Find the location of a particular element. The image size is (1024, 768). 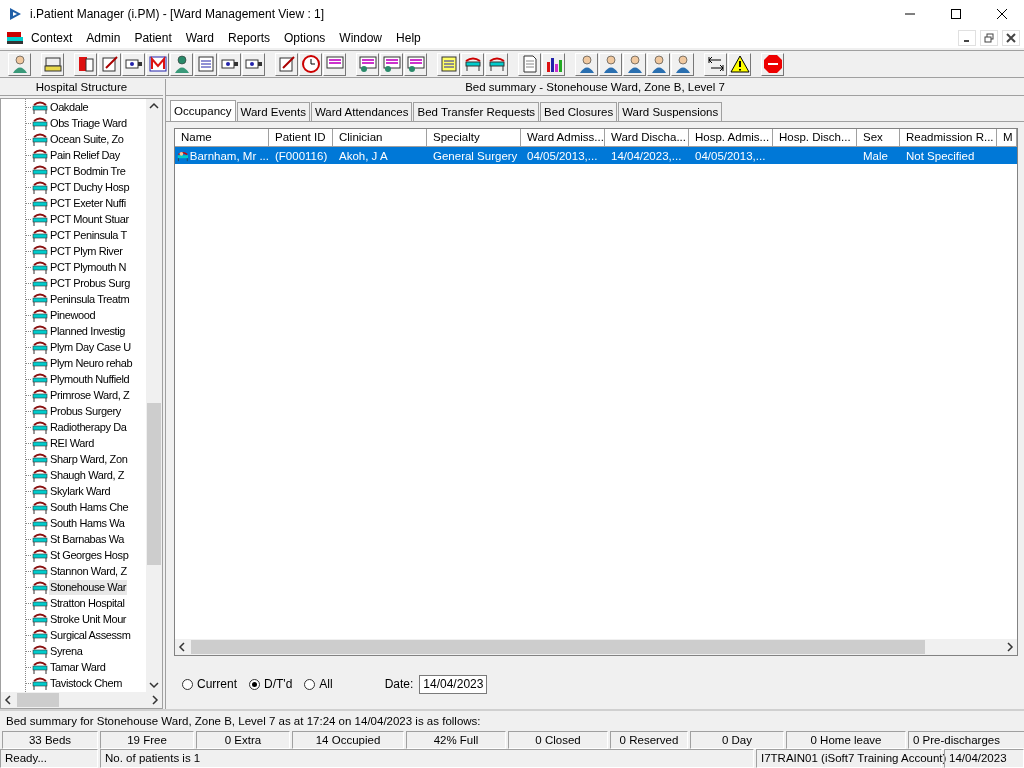

stat-panel: 0 Extra is located at coordinates (243, 740).